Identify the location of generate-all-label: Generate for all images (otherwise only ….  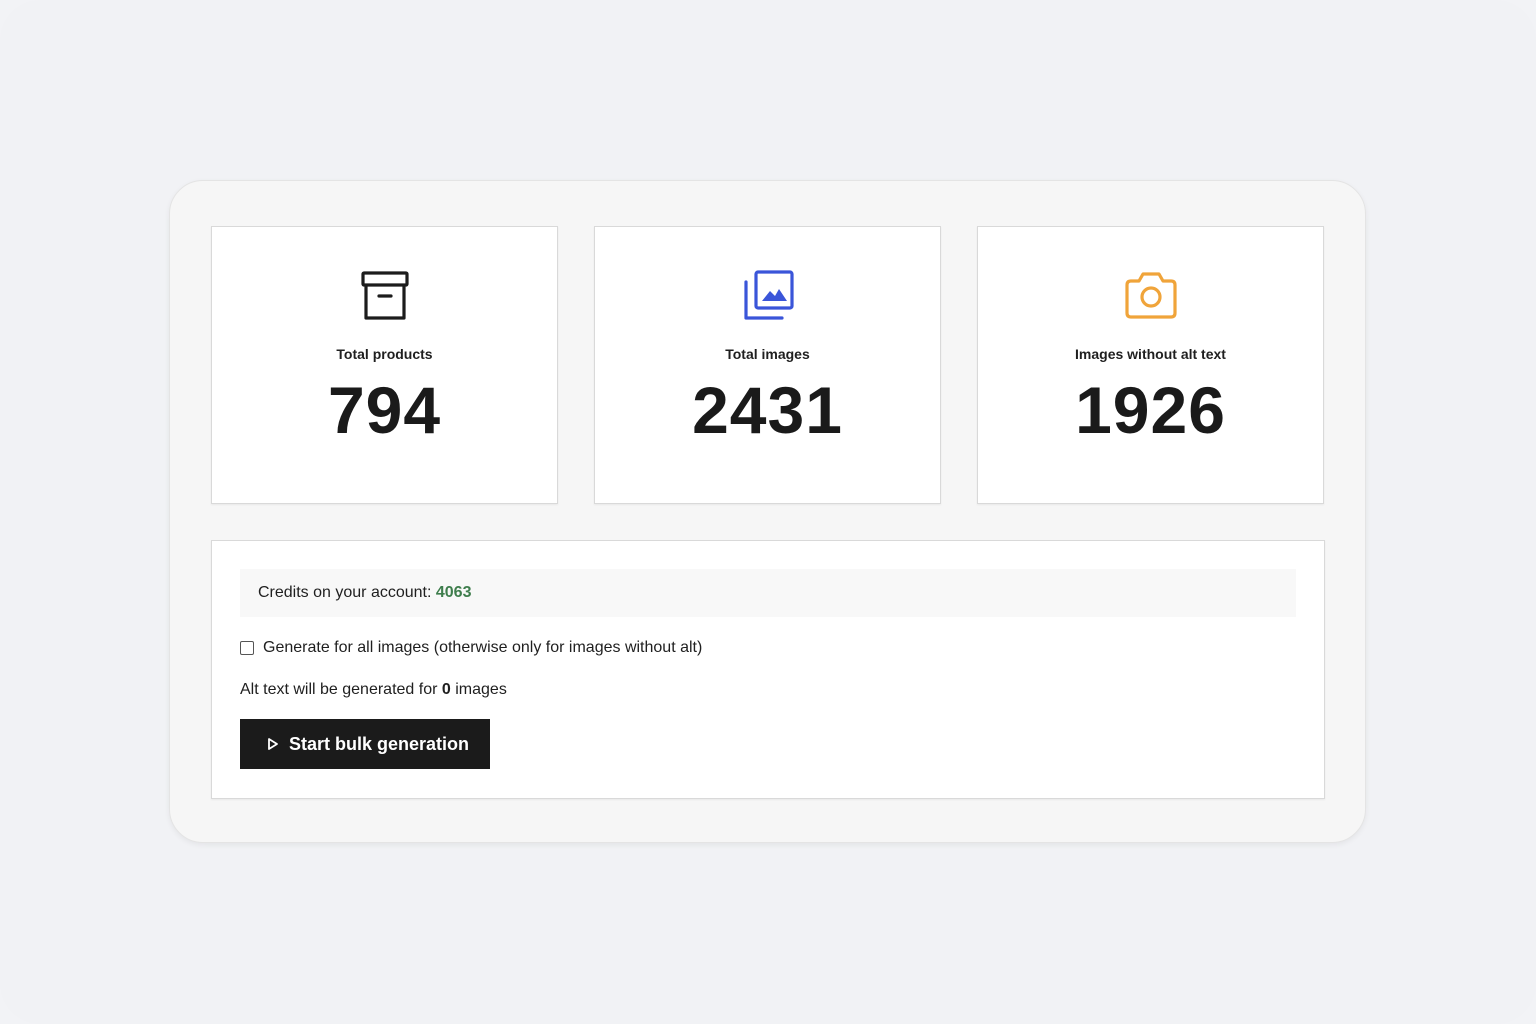
(482, 648).